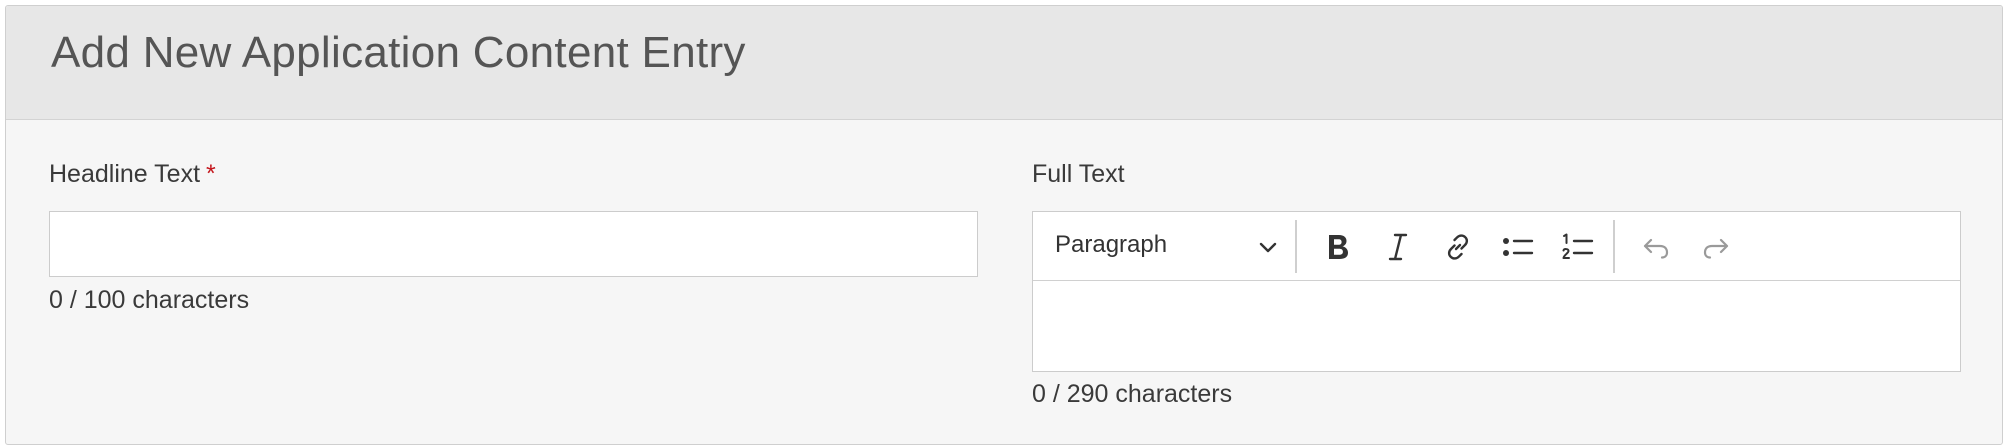  What do you see at coordinates (1132, 394) in the screenshot?
I see `full-text-char-counter: 0 / 290 characters` at bounding box center [1132, 394].